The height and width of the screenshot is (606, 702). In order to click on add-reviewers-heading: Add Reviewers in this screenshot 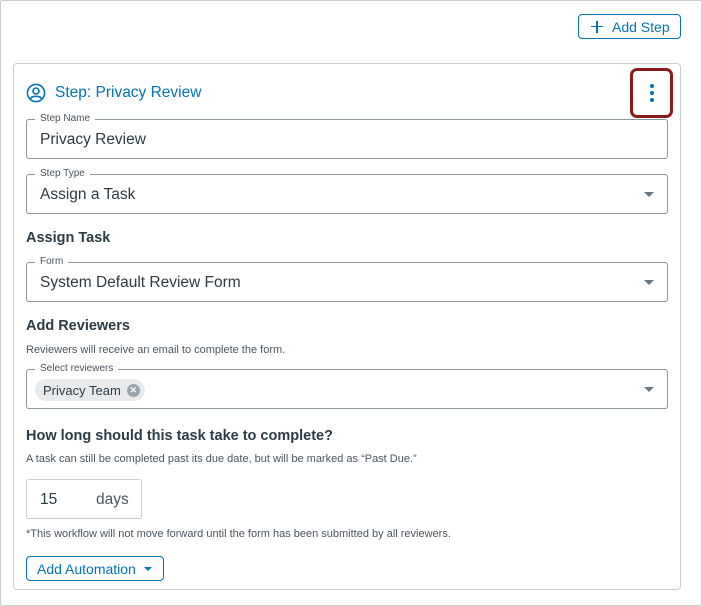, I will do `click(78, 326)`.